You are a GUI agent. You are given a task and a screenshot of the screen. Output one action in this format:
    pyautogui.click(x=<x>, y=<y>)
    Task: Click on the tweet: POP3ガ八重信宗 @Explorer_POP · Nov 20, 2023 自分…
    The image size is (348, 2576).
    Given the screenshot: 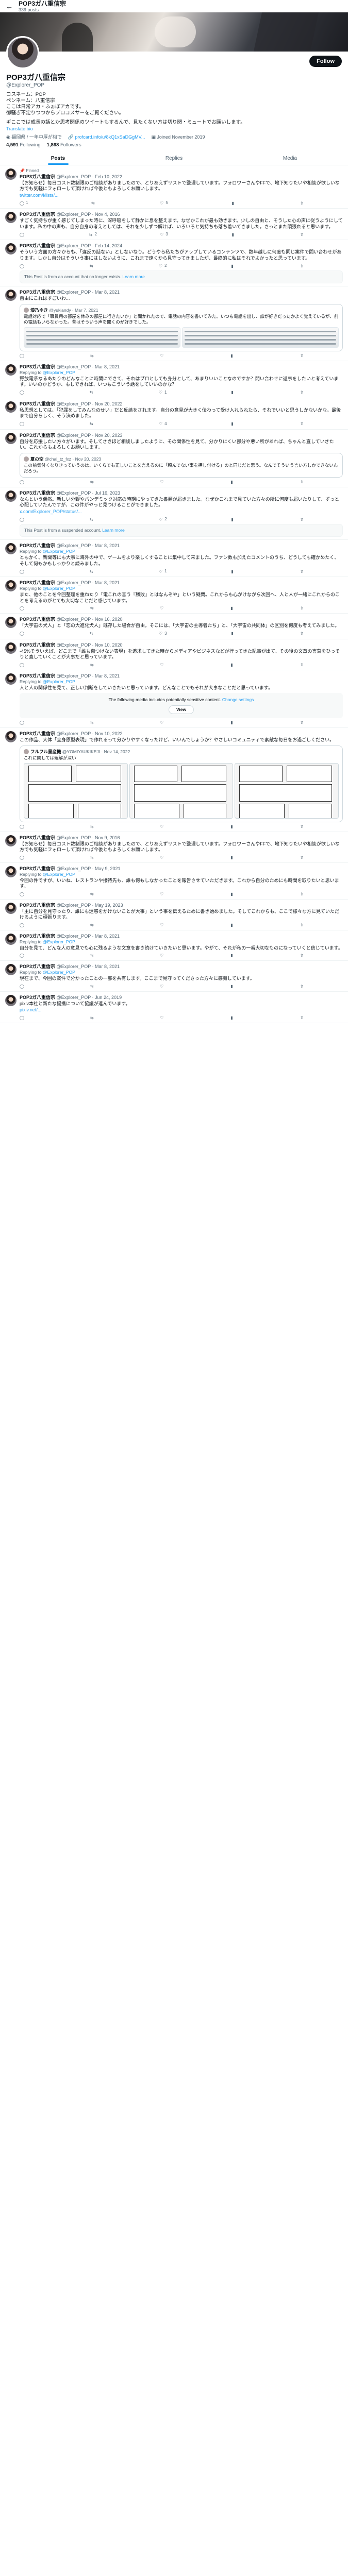 What is the action you would take?
    pyautogui.click(x=174, y=459)
    